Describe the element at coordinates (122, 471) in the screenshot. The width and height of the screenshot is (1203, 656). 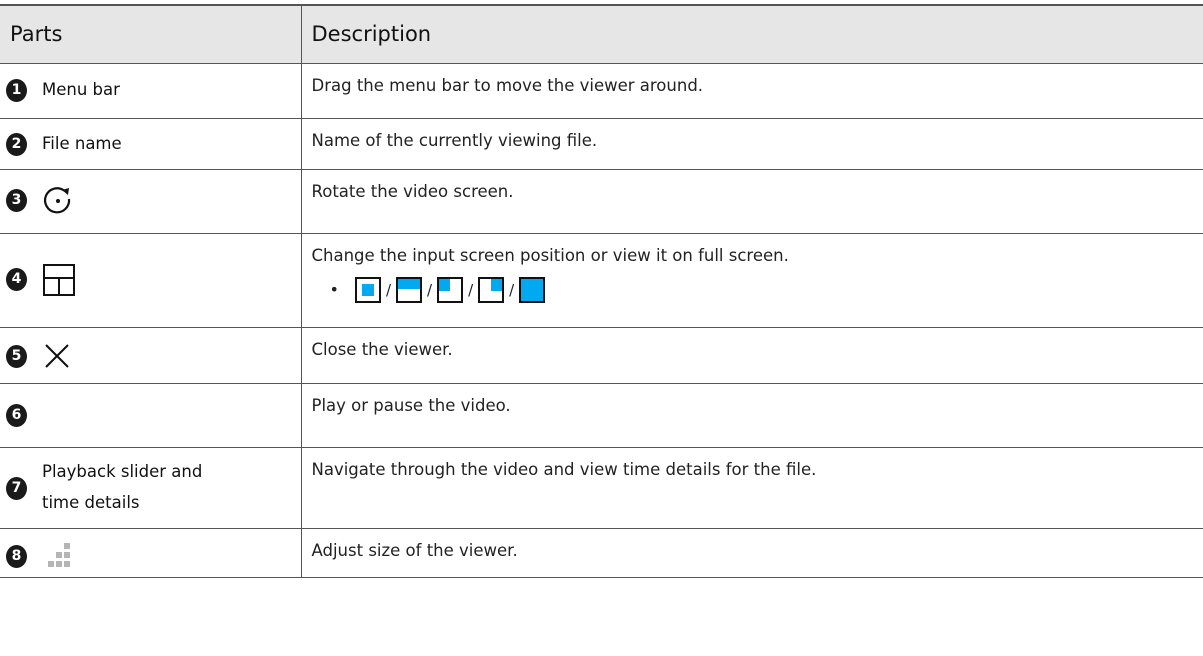
I see `part-label-line1: Playback slider and` at that location.